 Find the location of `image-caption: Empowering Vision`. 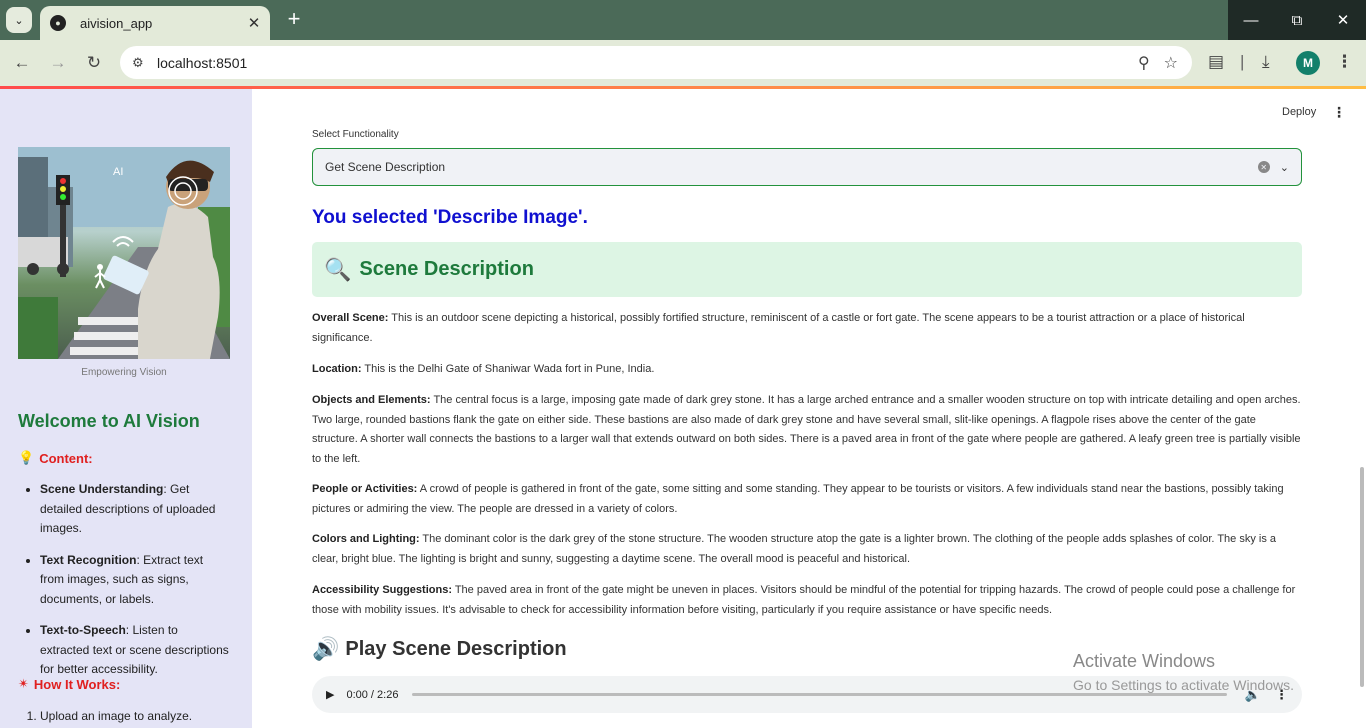

image-caption: Empowering Vision is located at coordinates (124, 372).